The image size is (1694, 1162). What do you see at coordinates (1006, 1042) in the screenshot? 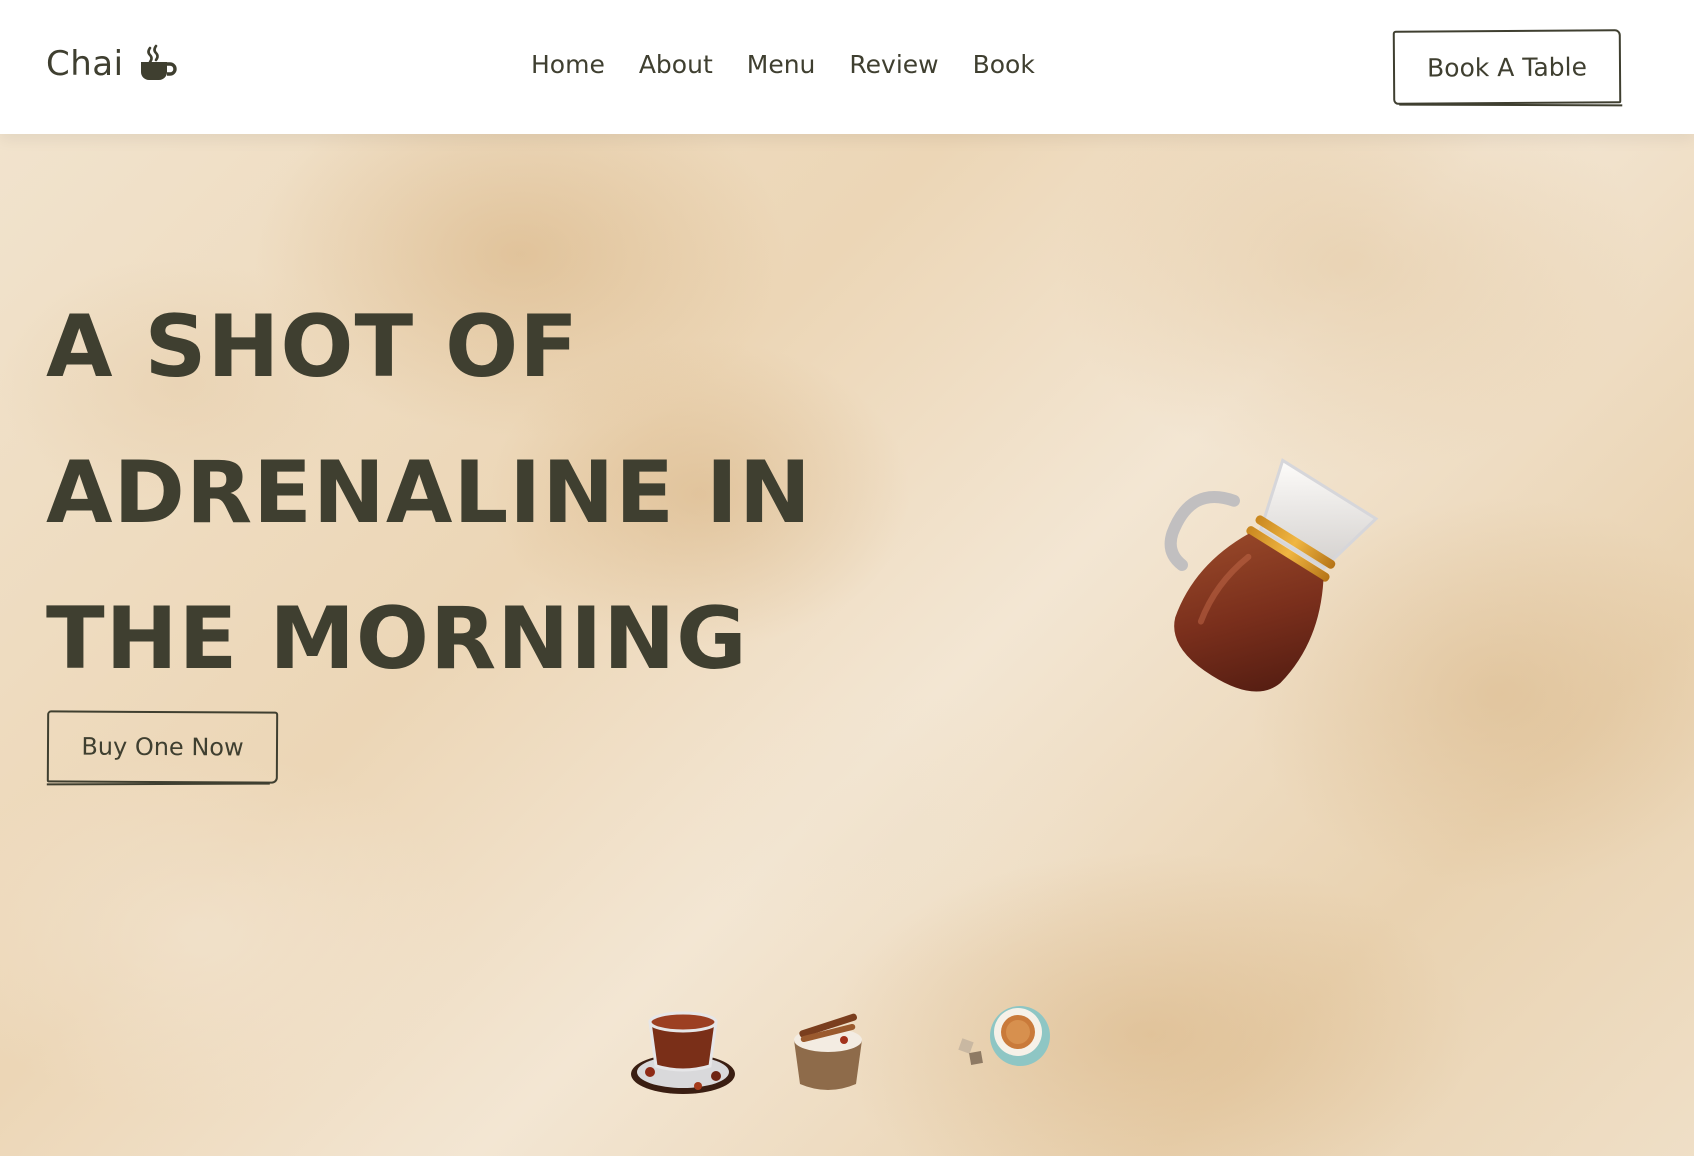
I see `tea-cup-saucer-thumbnail` at bounding box center [1006, 1042].